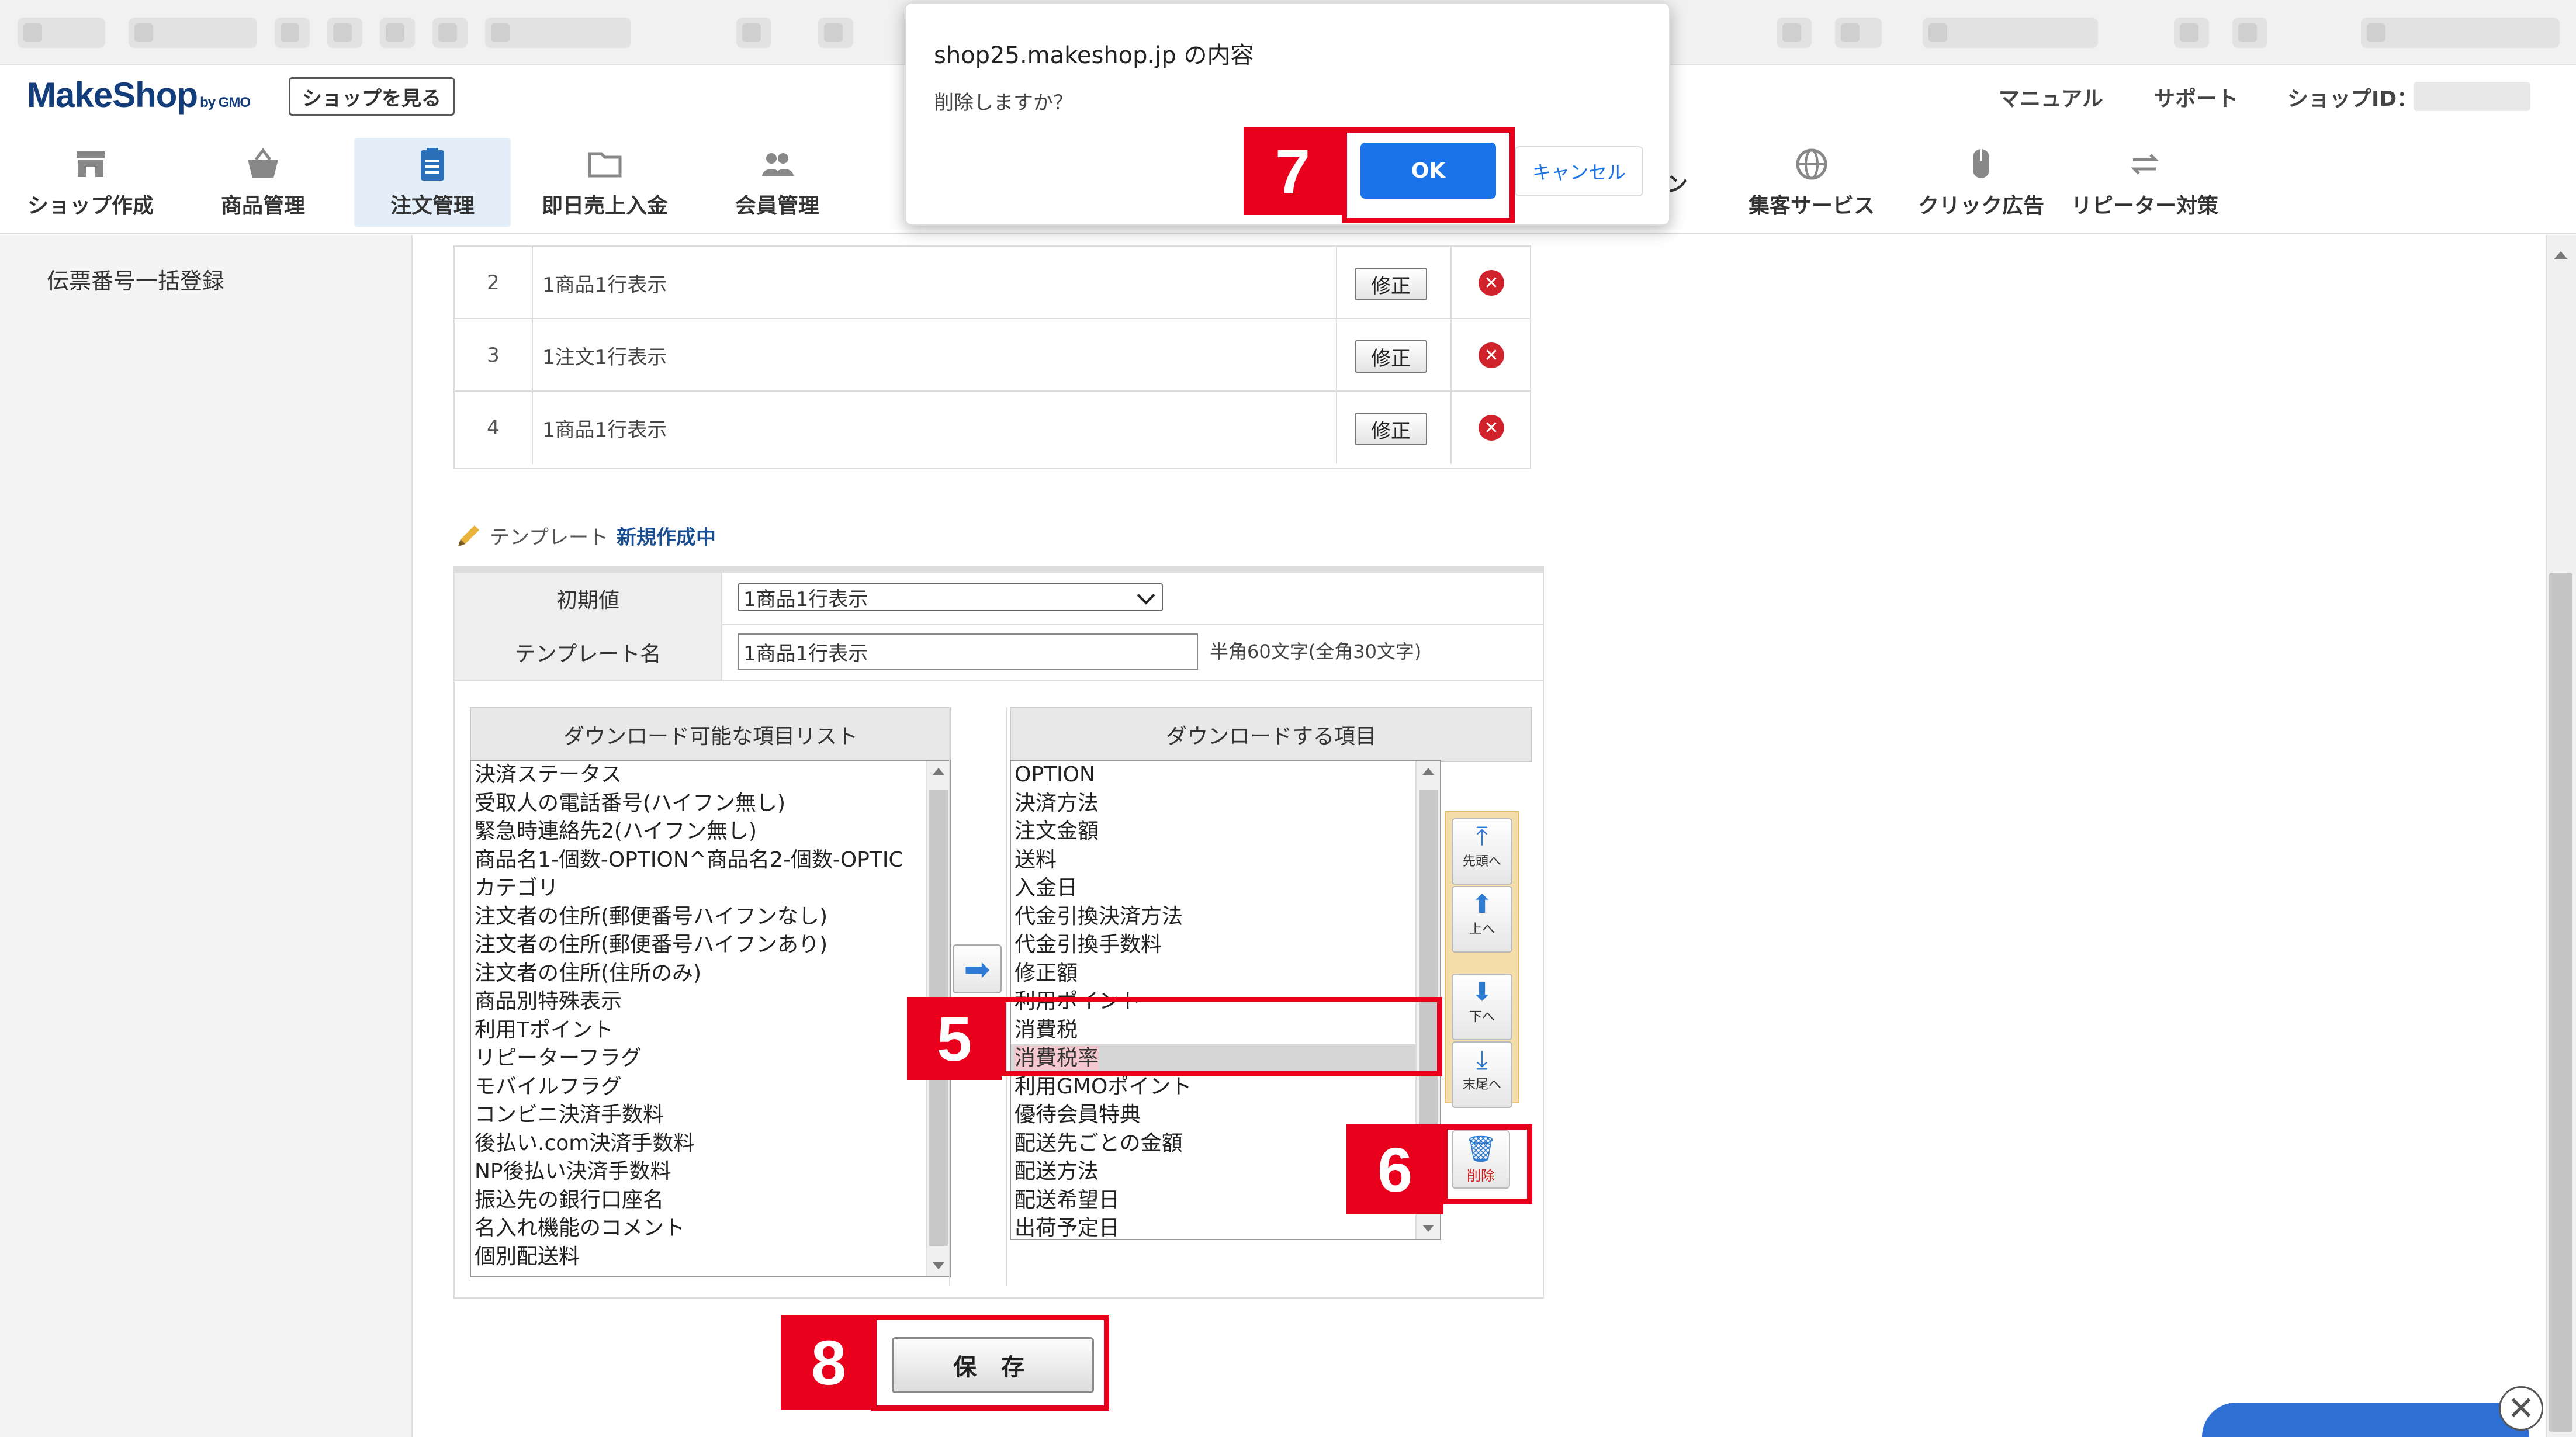 The height and width of the screenshot is (1437, 2576). What do you see at coordinates (710, 974) in the screenshot?
I see `list-item: 注文者の住所(住所のみ)` at bounding box center [710, 974].